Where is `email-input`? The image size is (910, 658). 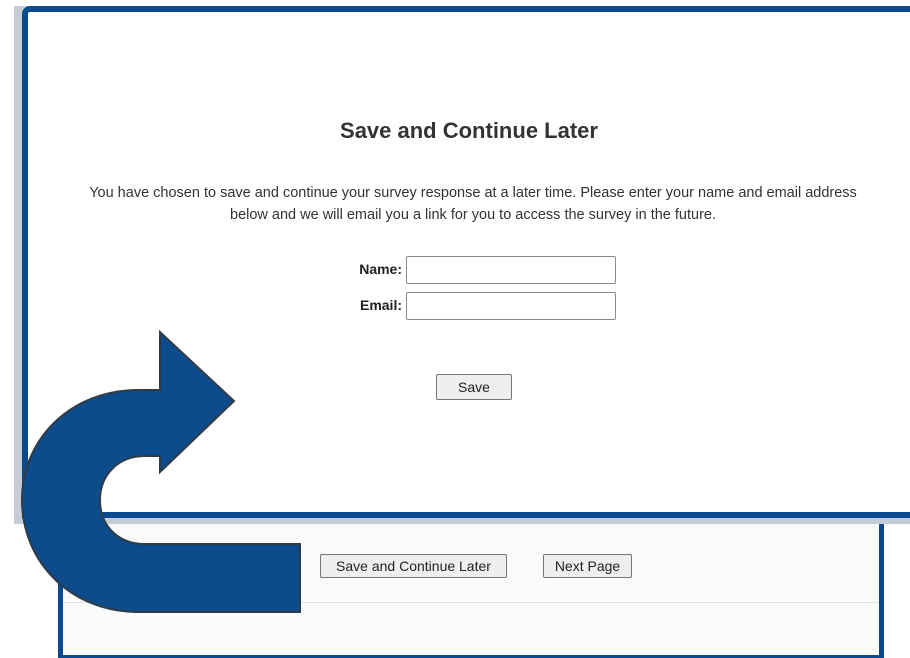
email-input is located at coordinates (511, 306).